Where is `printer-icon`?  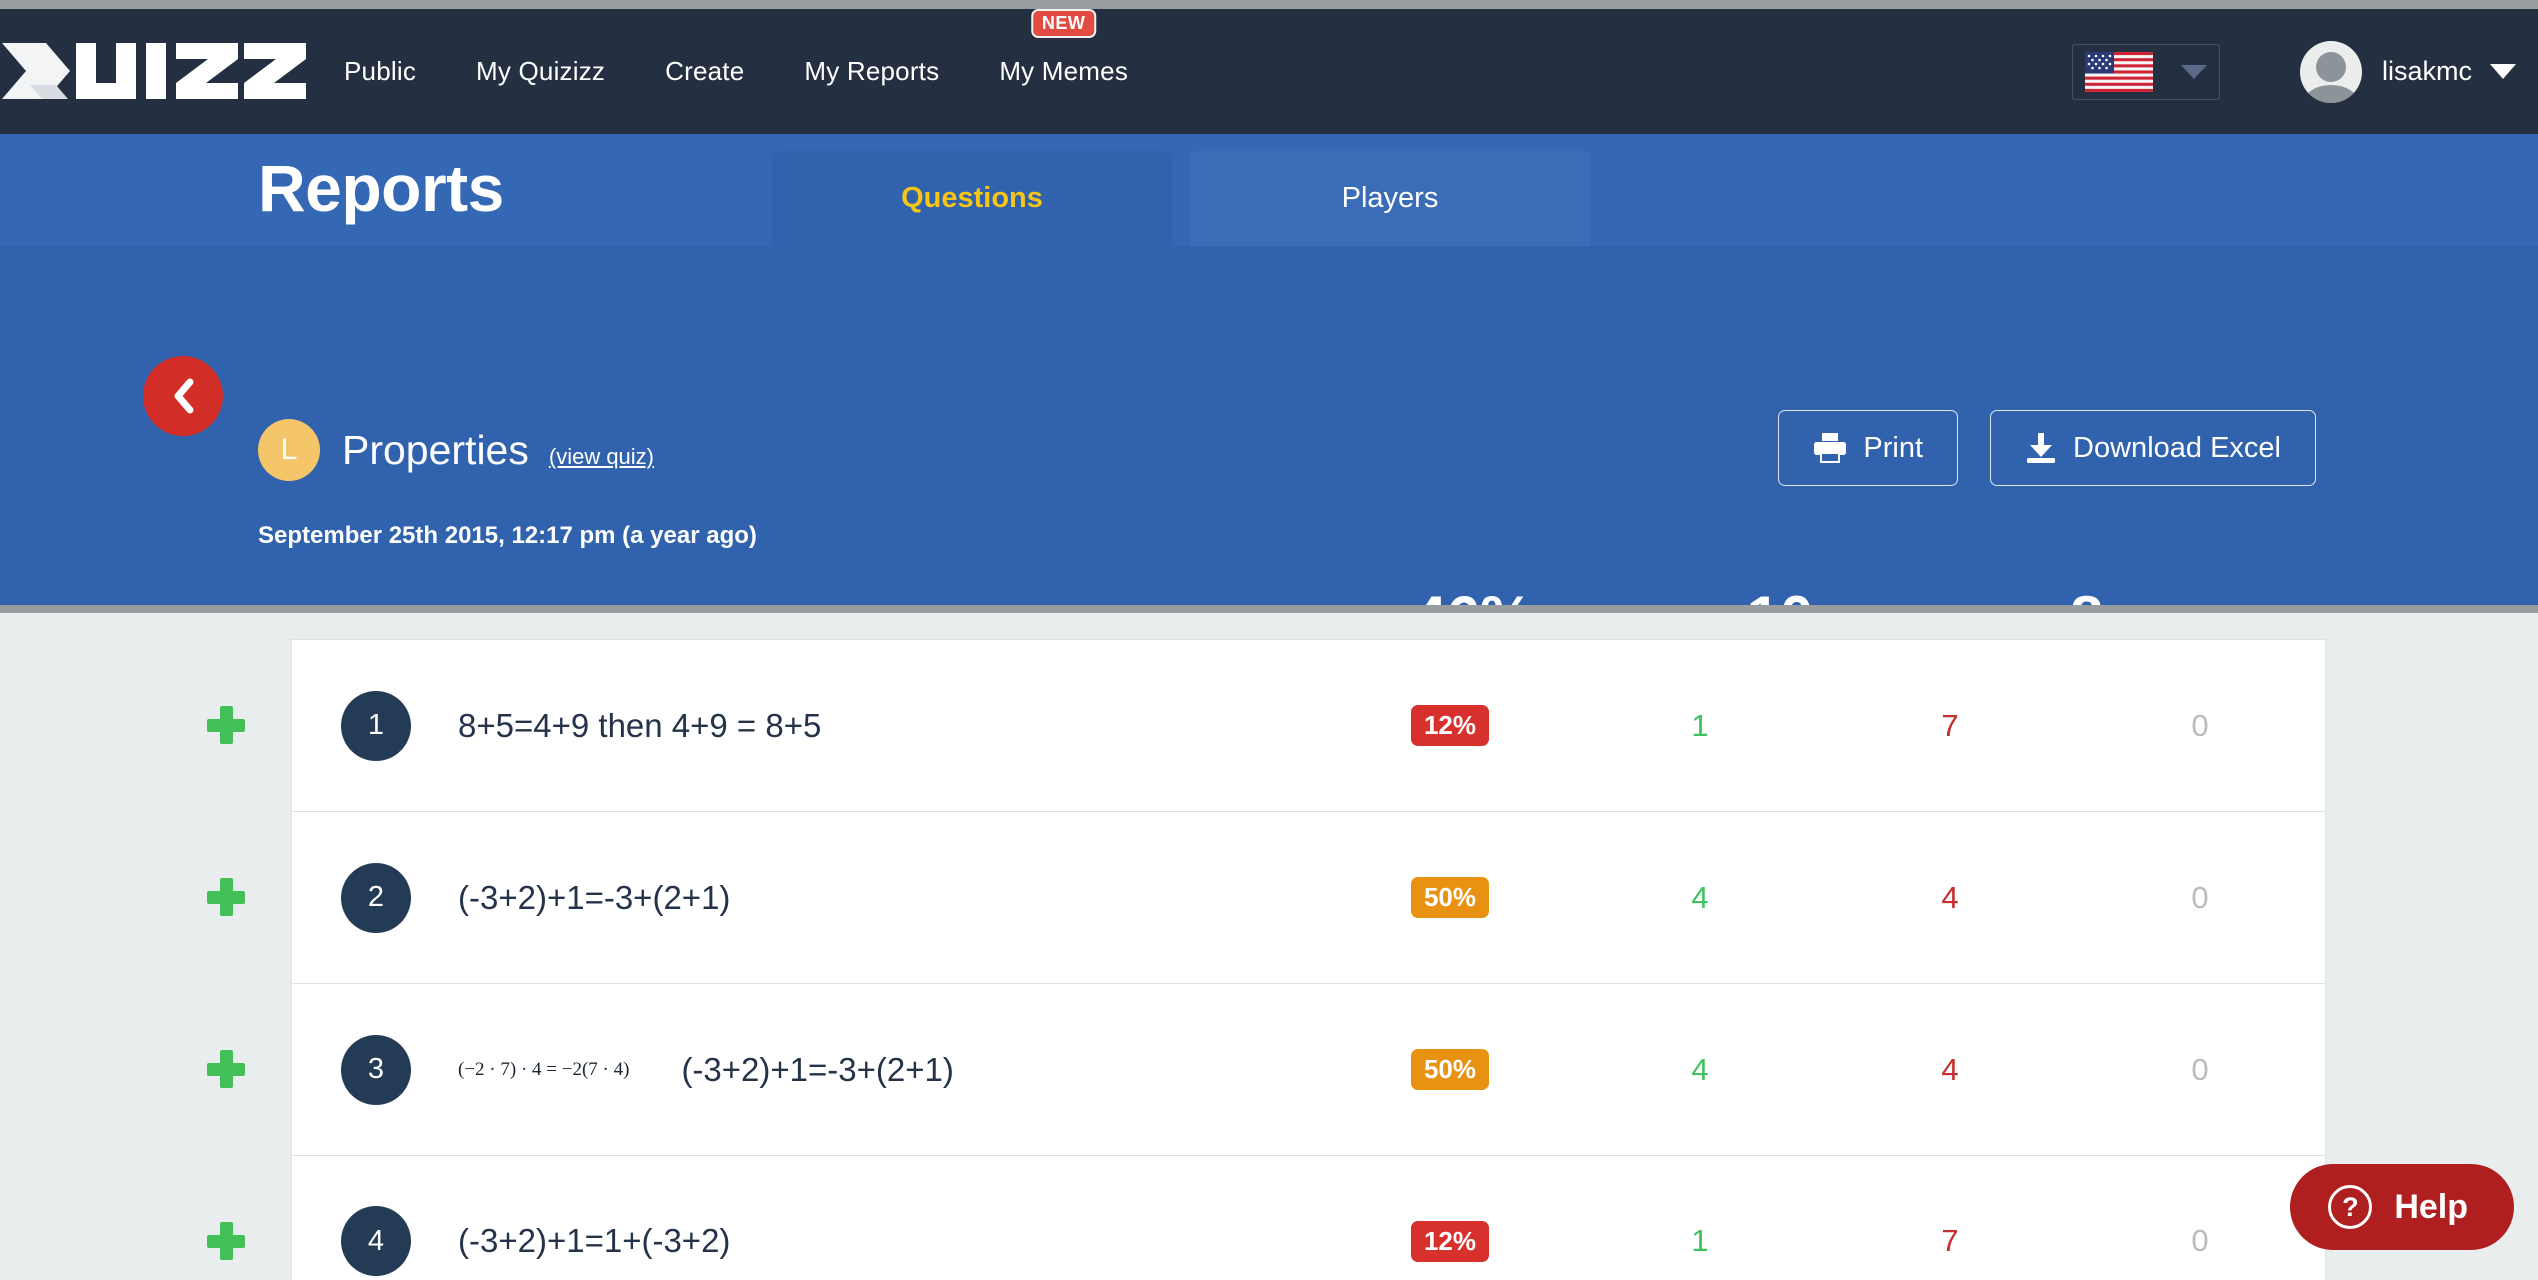
printer-icon is located at coordinates (1830, 448).